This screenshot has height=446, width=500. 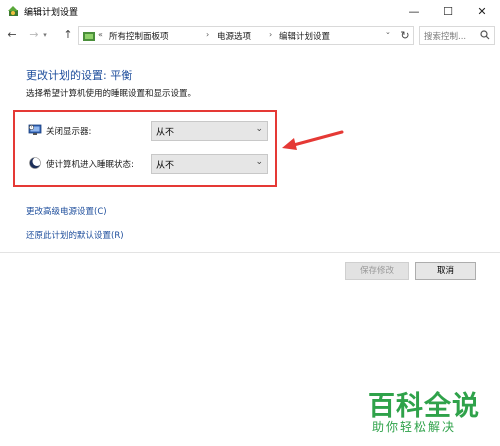 I want to click on close-icon: ✕, so click(x=482, y=11).